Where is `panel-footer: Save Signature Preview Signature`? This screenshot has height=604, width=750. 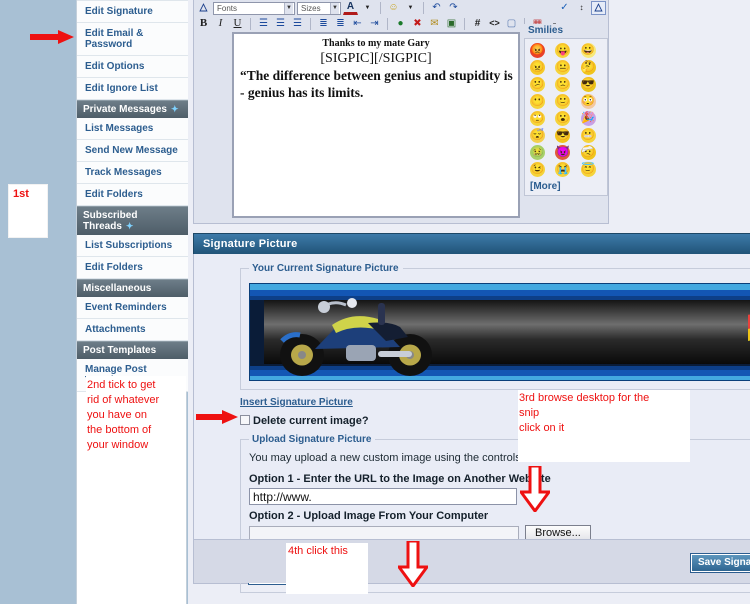
panel-footer: Save Signature Preview Signature is located at coordinates (472, 561).